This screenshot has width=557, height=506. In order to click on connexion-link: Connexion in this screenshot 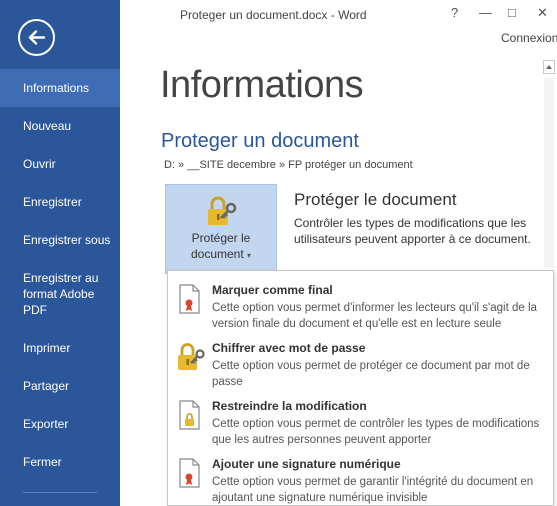, I will do `click(529, 38)`.